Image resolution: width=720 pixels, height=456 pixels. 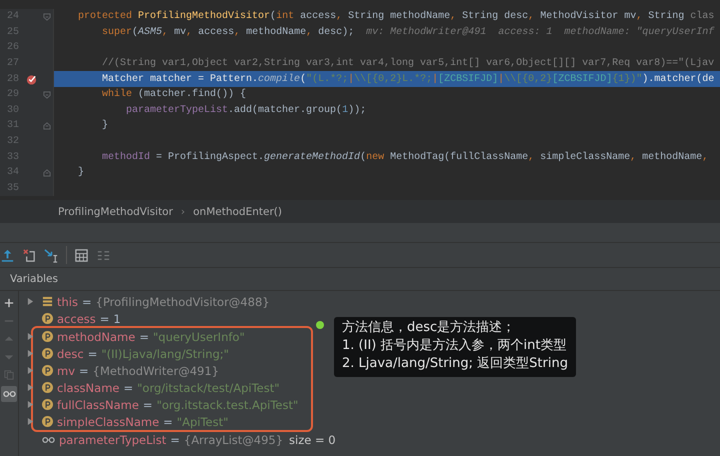 I want to click on code-line: while (matcher.find()) {, so click(x=173, y=94).